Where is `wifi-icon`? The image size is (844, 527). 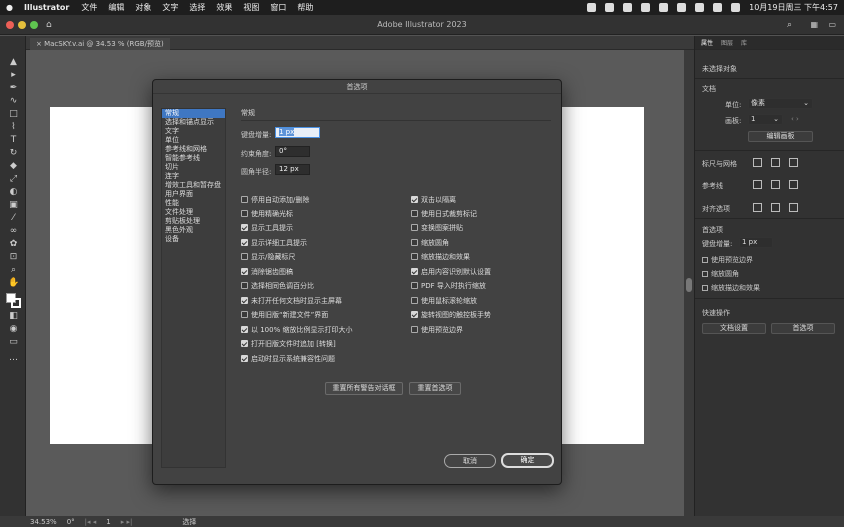 wifi-icon is located at coordinates (700, 7).